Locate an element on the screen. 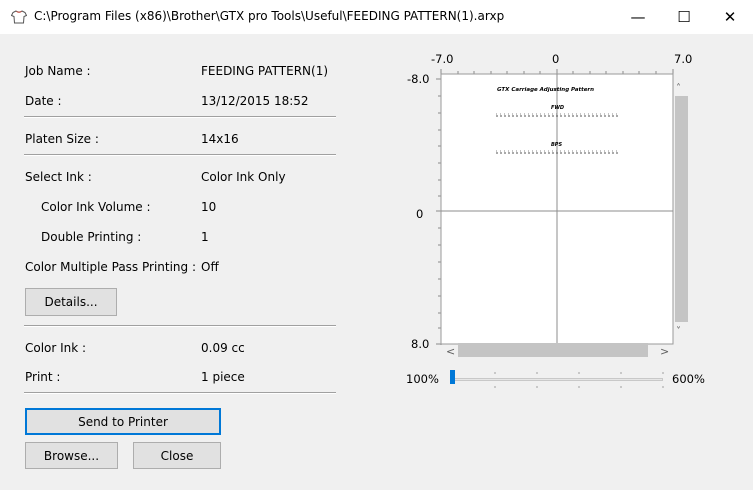 This screenshot has width=753, height=490. select-ink-label: Select Ink : is located at coordinates (58, 177).